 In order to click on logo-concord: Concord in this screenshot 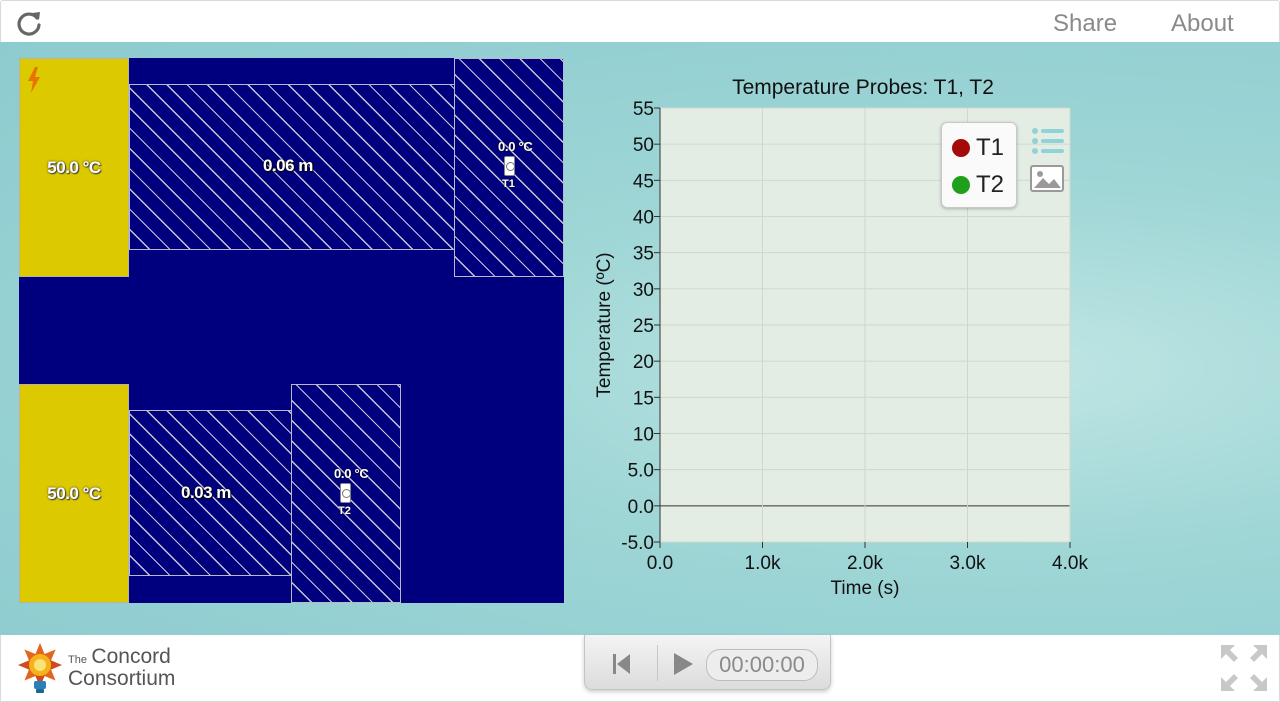, I will do `click(131, 656)`.